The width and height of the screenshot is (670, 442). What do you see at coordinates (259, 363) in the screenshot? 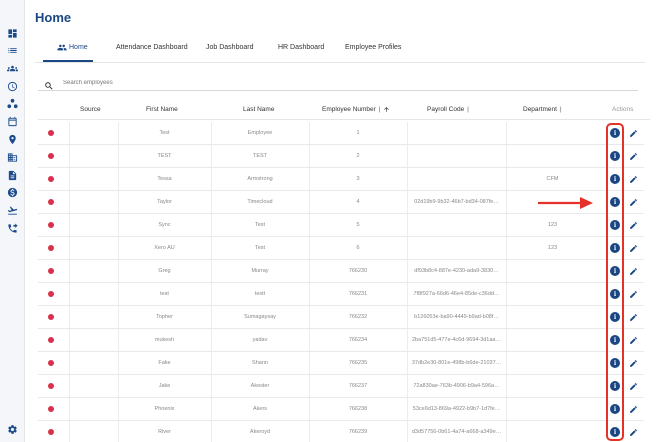
I see `cell-last-name: Shann` at bounding box center [259, 363].